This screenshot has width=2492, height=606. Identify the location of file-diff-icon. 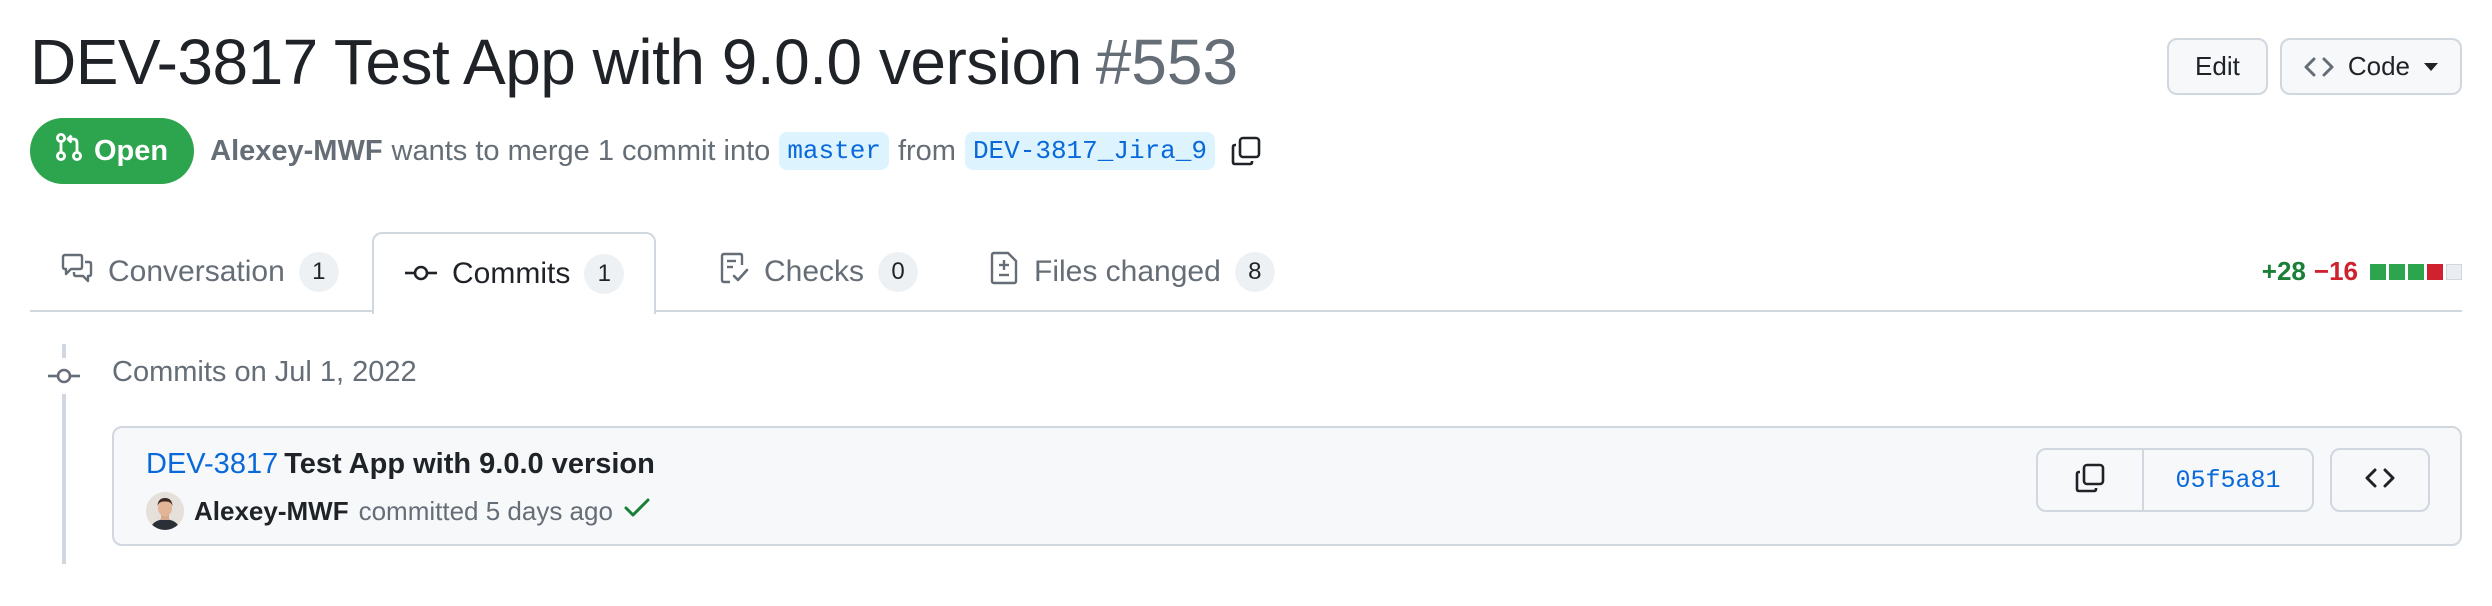
(1005, 272).